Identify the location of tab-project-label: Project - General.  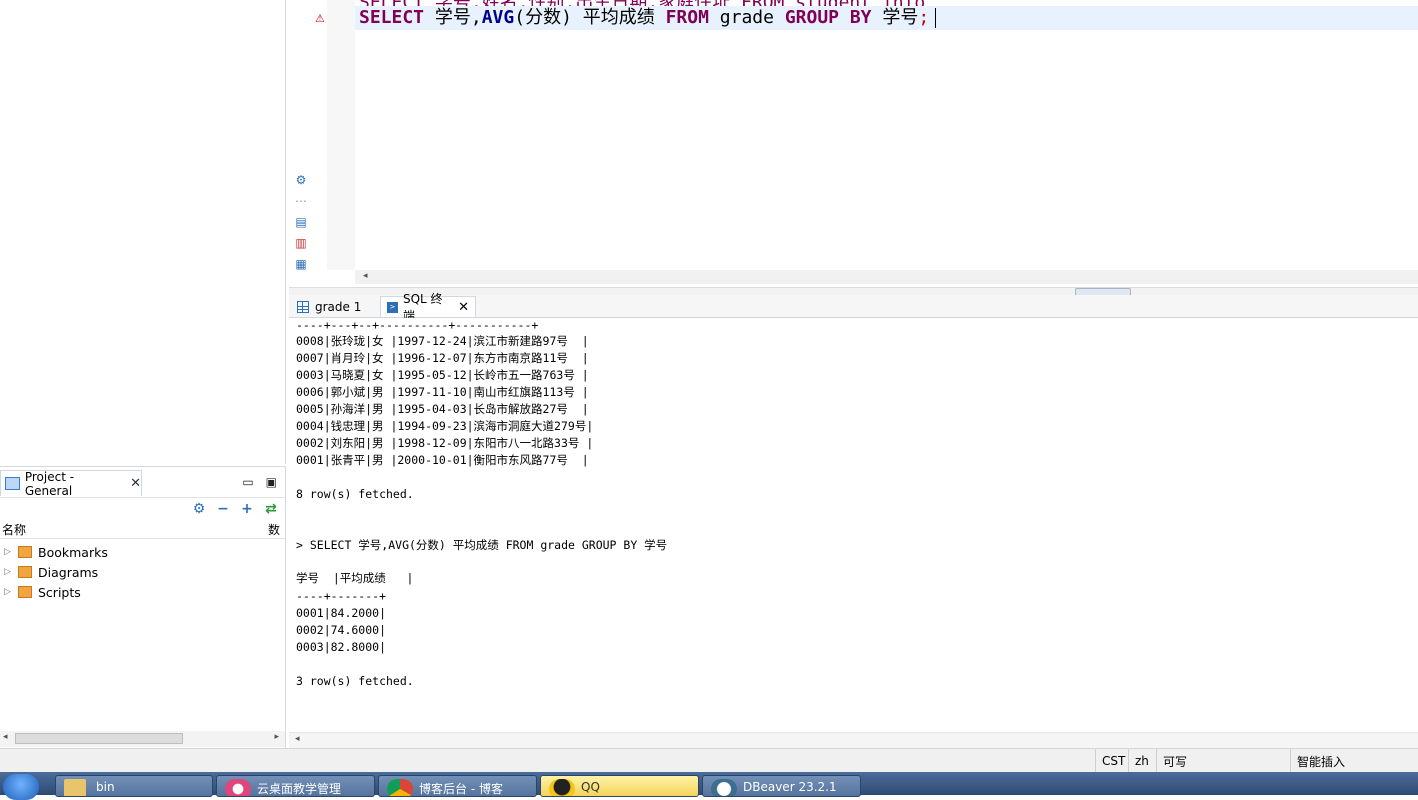
(49, 483).